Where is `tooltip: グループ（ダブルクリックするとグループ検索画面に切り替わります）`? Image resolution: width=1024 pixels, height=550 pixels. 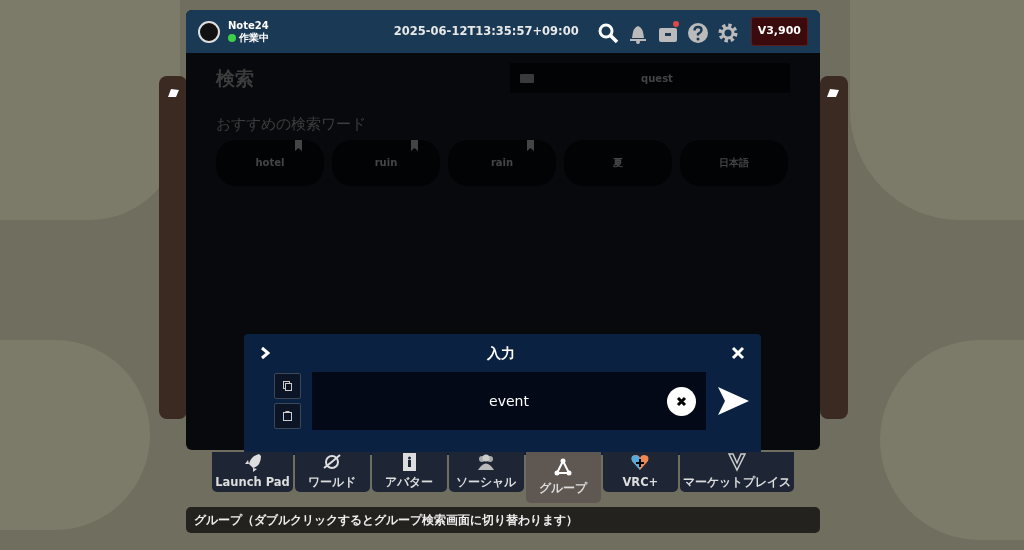
tooltip: グループ（ダブルクリックするとグループ検索画面に切り替わります） is located at coordinates (503, 520).